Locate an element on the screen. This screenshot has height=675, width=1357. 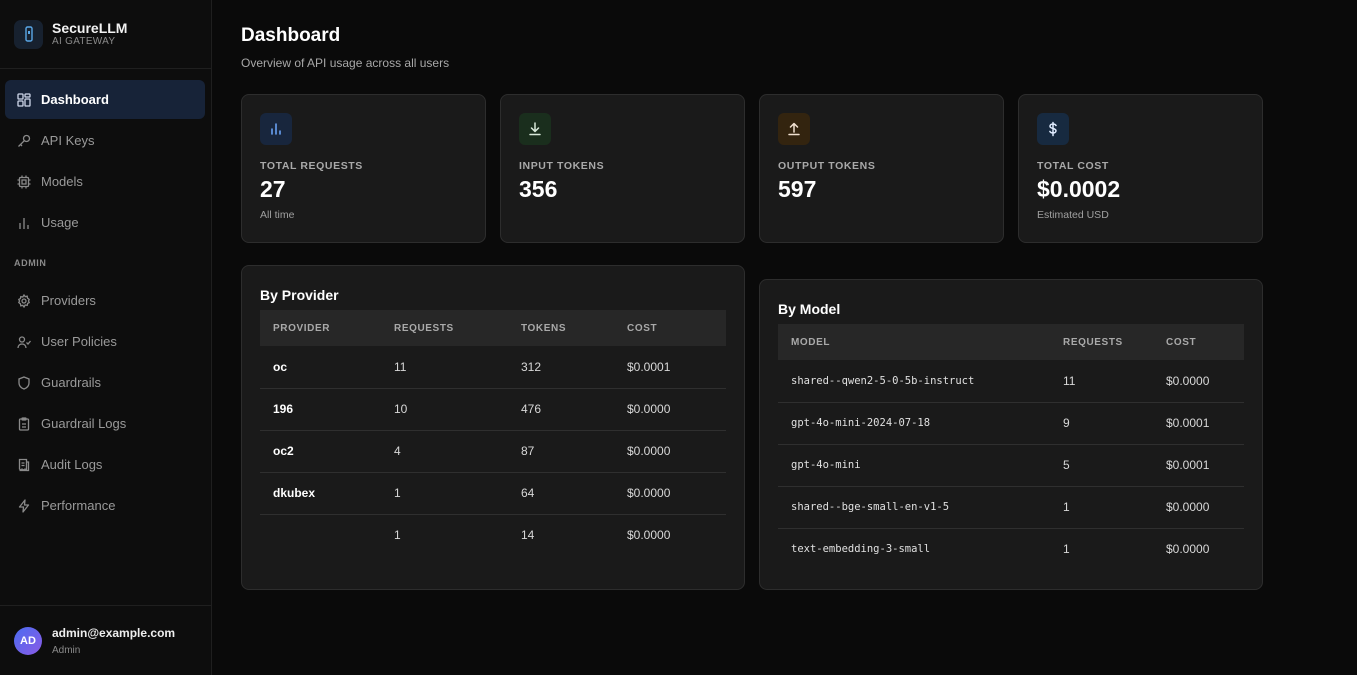
table-header-row: PROVIDER REQUESTS TOKENS COST is located at coordinates (493, 328).